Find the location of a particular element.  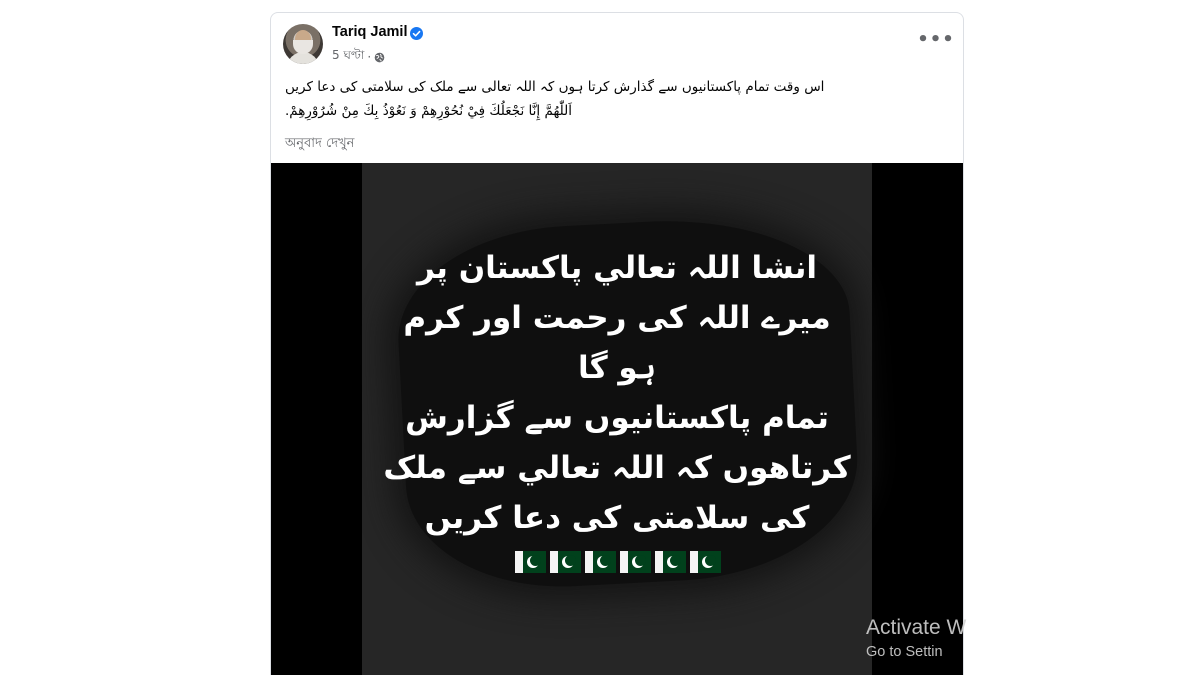

overlay-line: ہو گا is located at coordinates (617, 368).